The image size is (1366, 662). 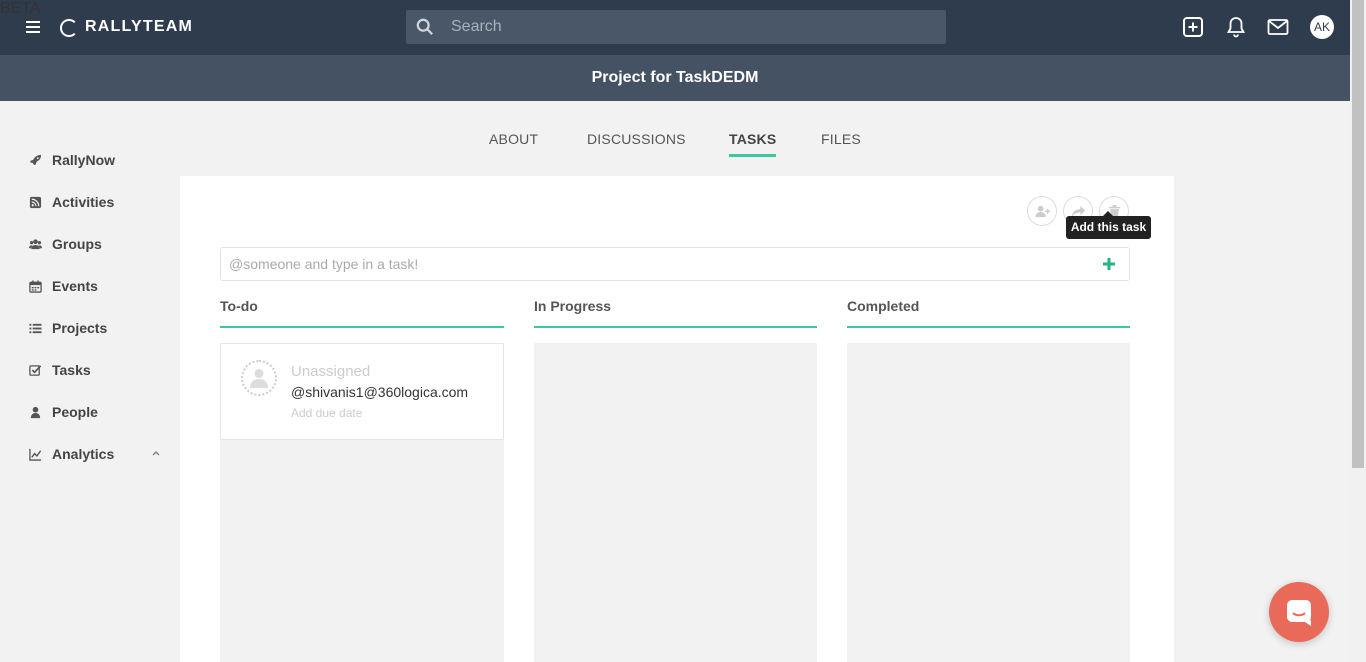 I want to click on top-navigation-bar: RALLYTEAM BETA AK, so click(x=675, y=27).